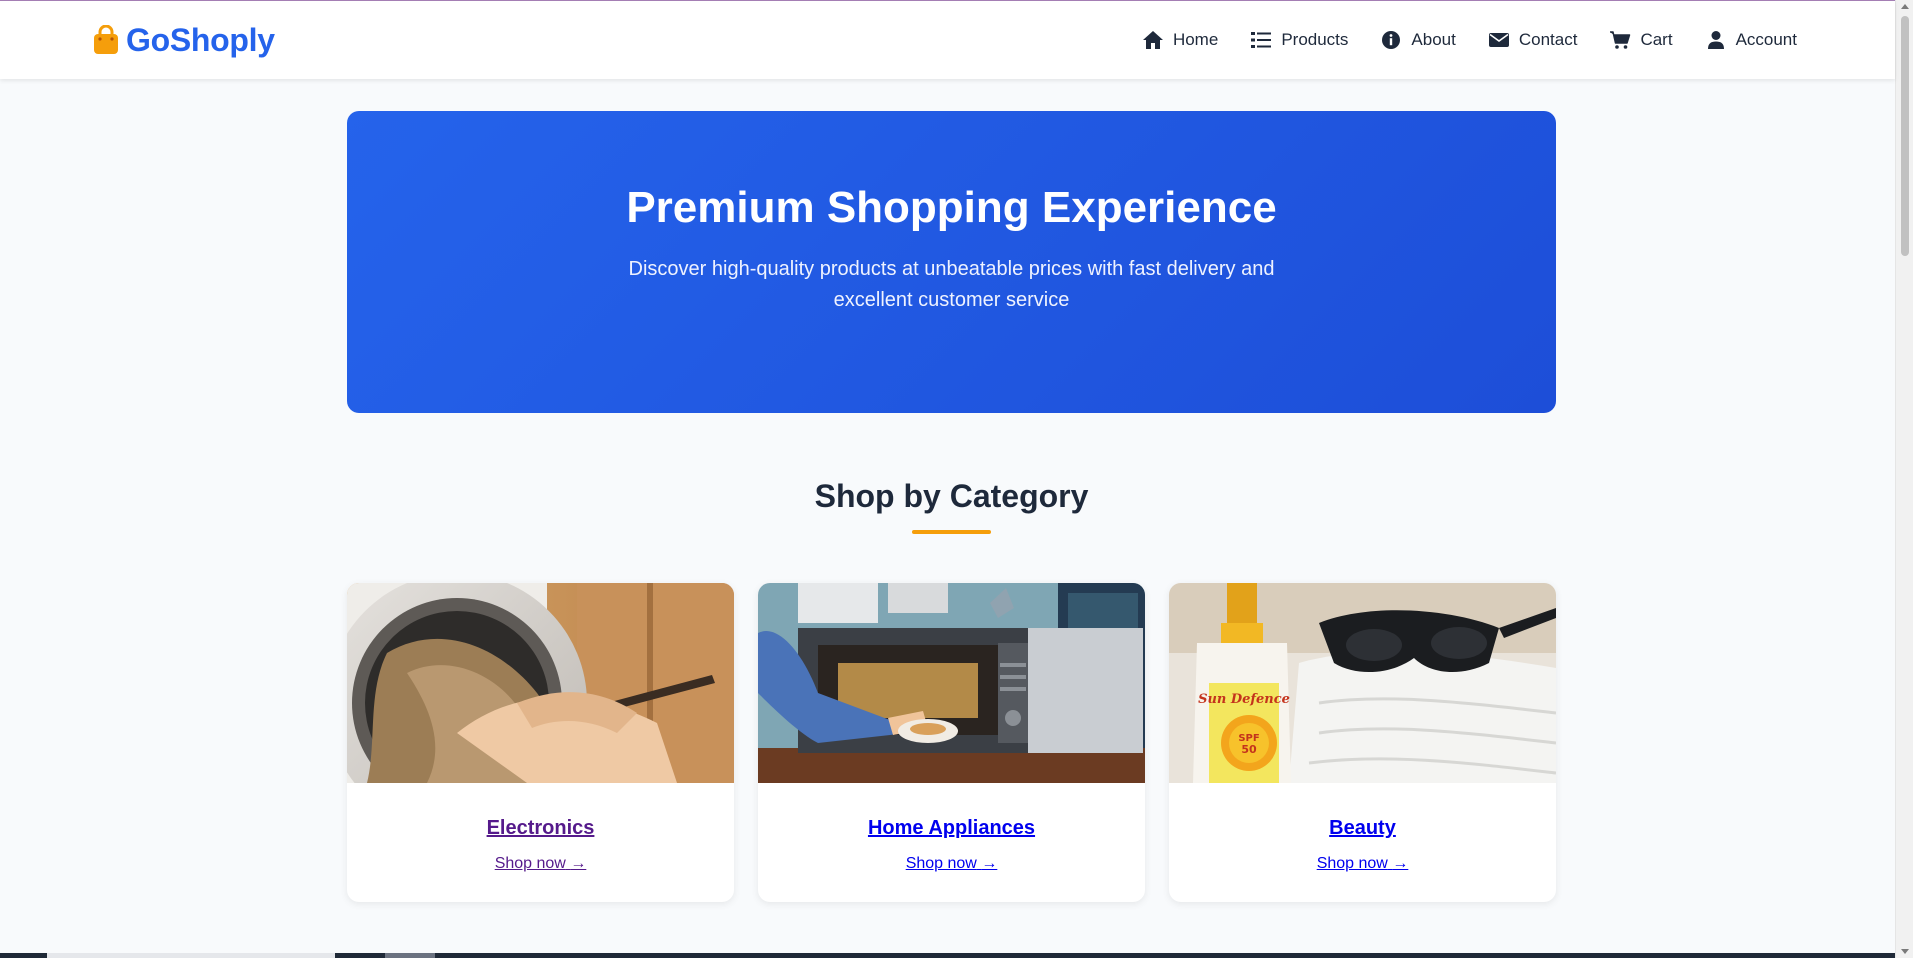 The height and width of the screenshot is (958, 1913). Describe the element at coordinates (1656, 39) in the screenshot. I see `nav-item-label: Cart` at that location.